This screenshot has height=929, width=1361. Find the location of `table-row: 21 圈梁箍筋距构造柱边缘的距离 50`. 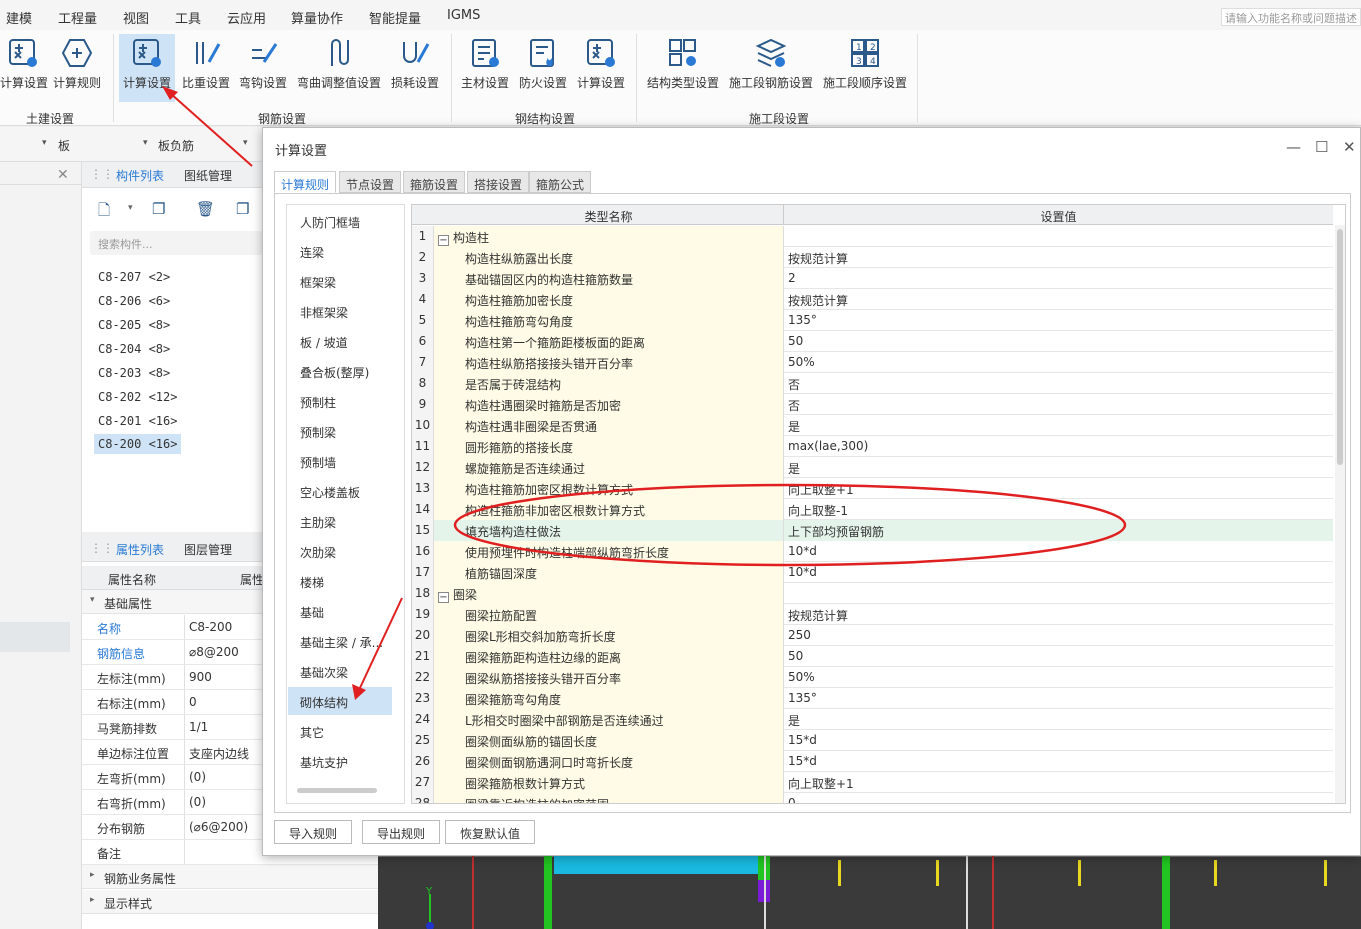

table-row: 21 圈梁箍筋距构造柱边缘的距离 50 is located at coordinates (872, 656).